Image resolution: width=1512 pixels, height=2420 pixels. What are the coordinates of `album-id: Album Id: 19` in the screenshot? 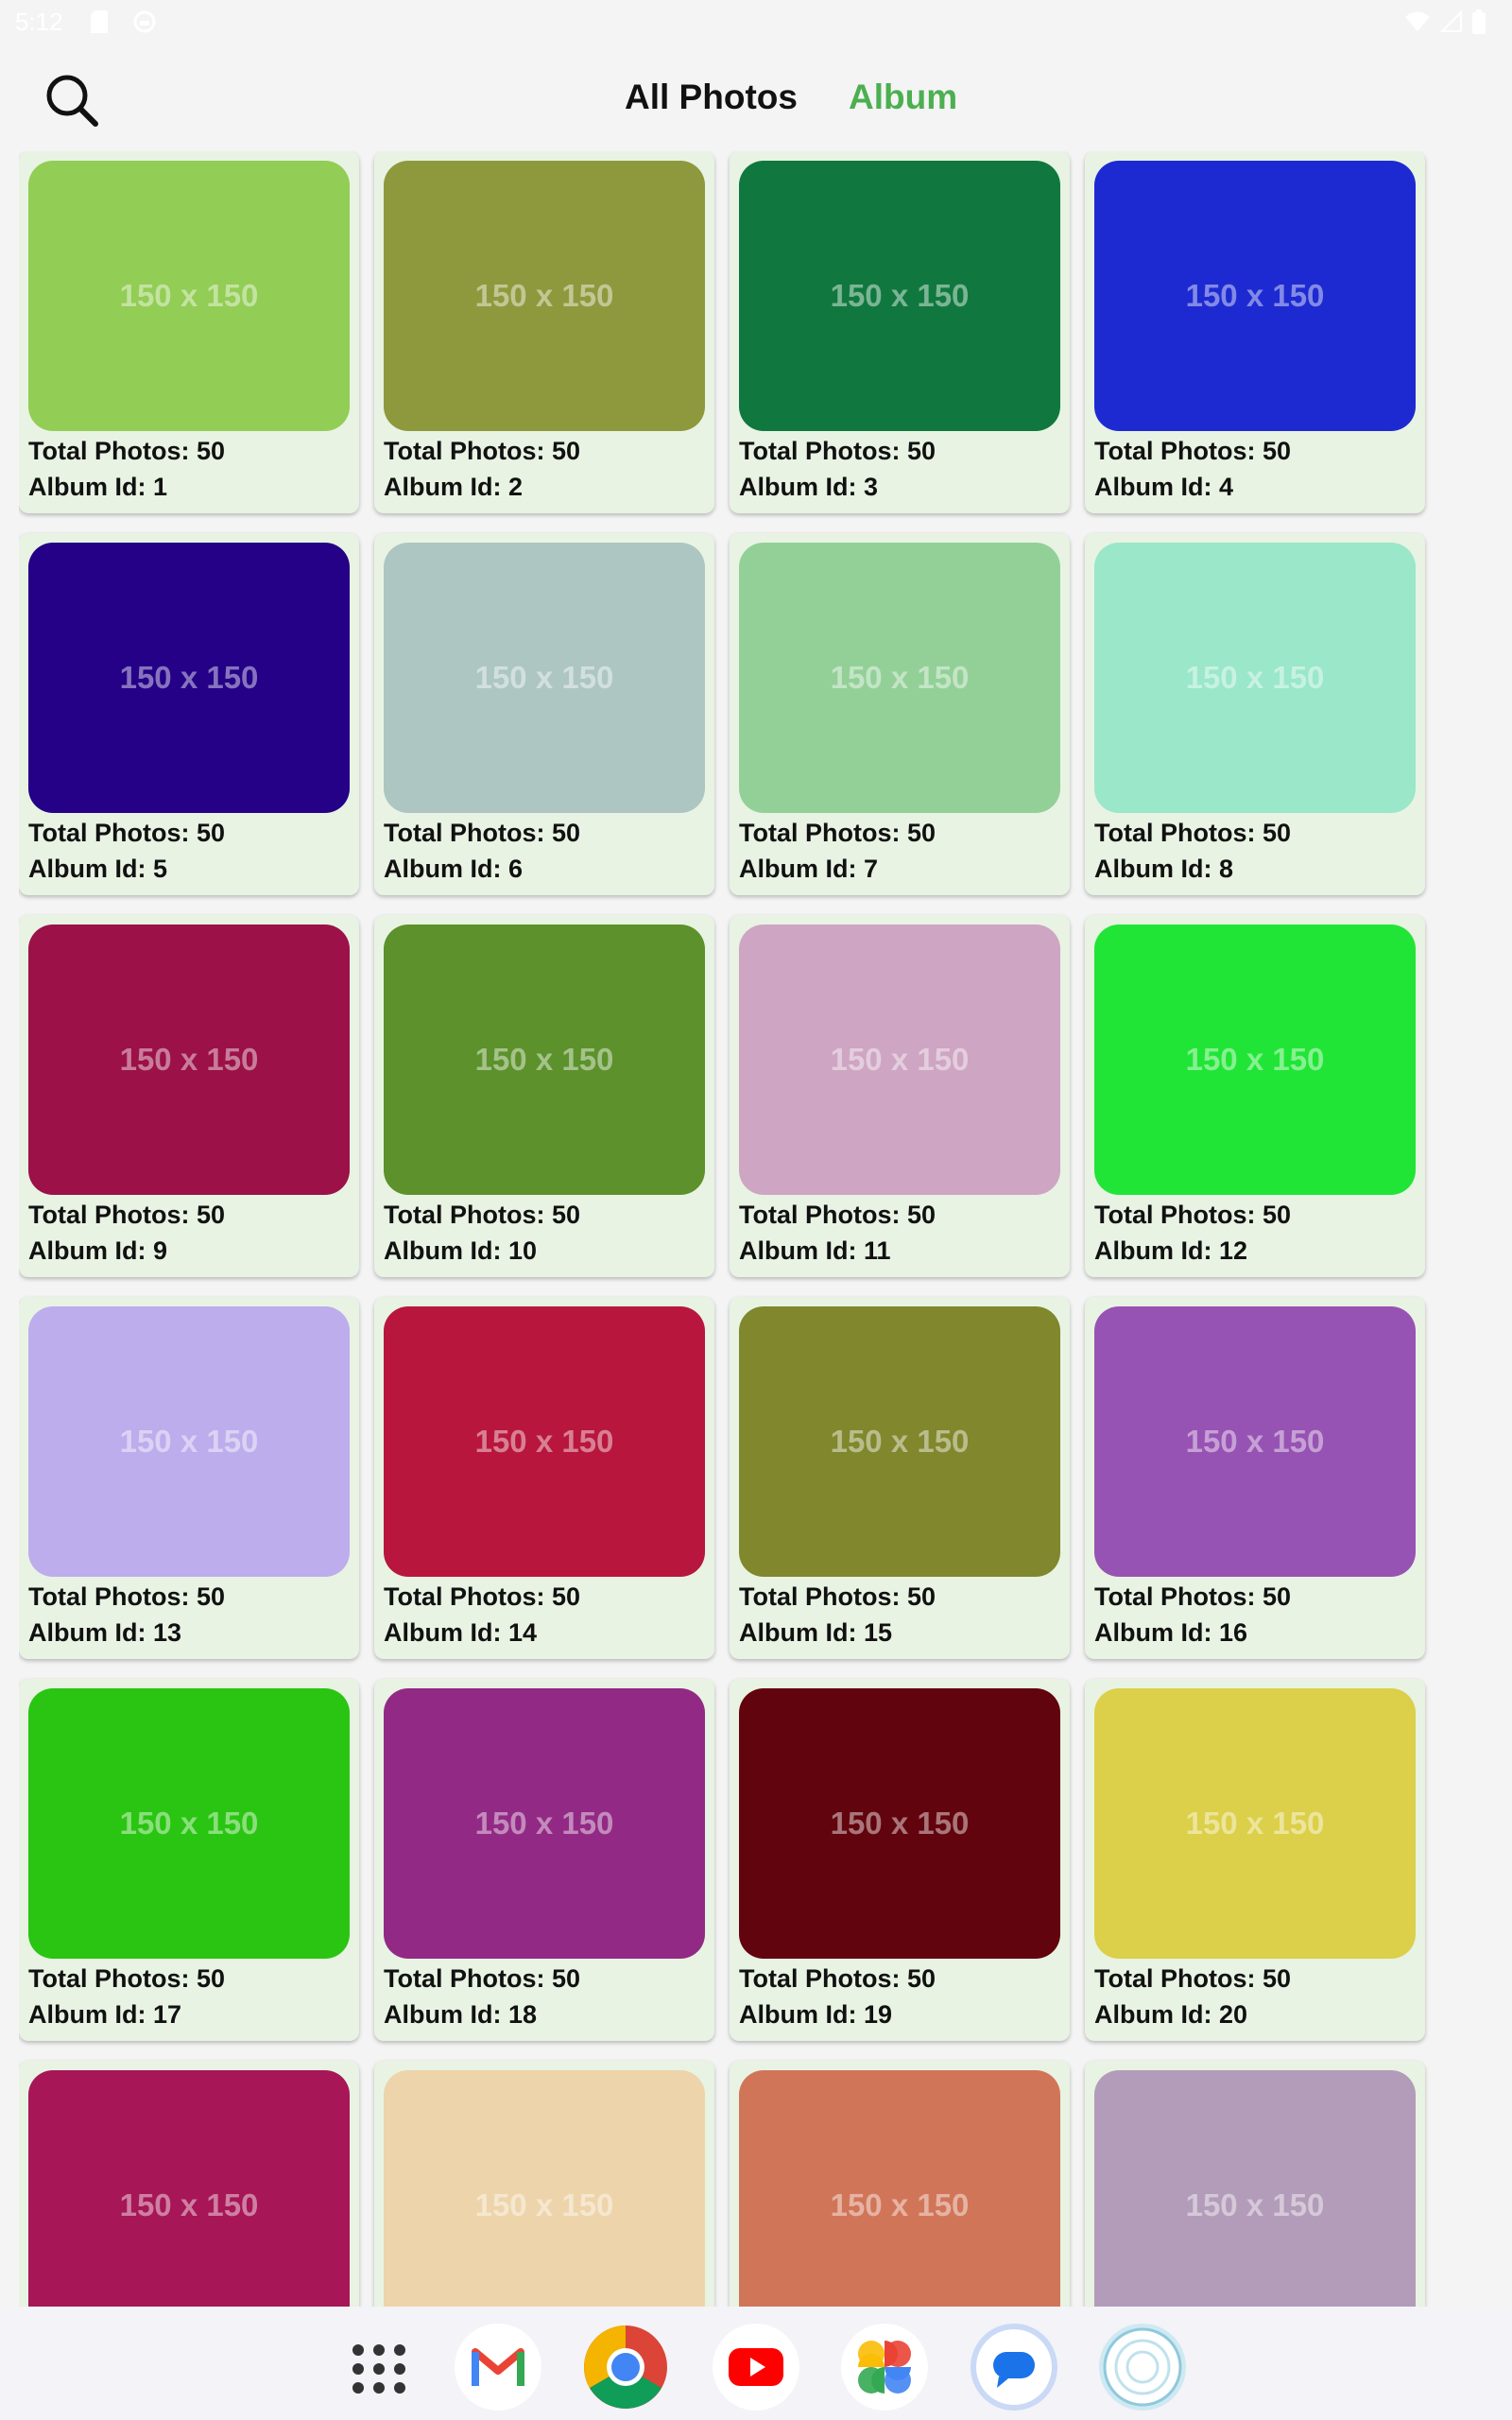 It's located at (816, 2014).